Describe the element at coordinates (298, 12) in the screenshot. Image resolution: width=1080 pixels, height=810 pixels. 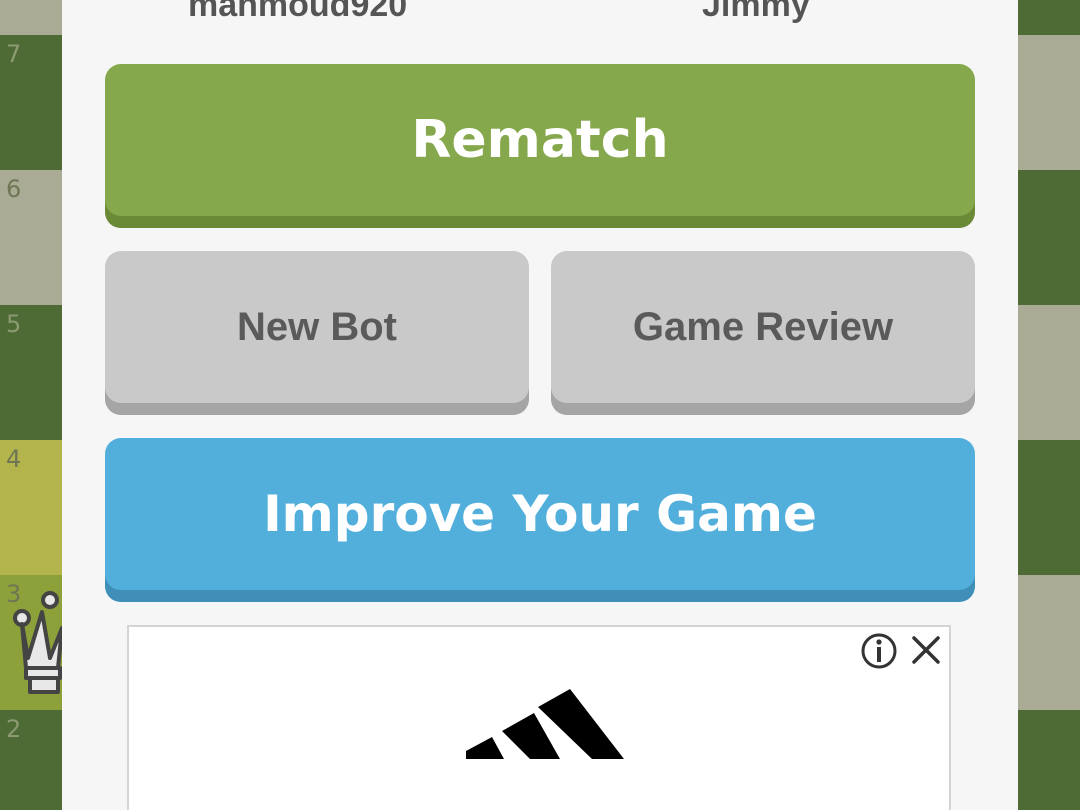
I see `player-name-left: mahmoud920` at that location.